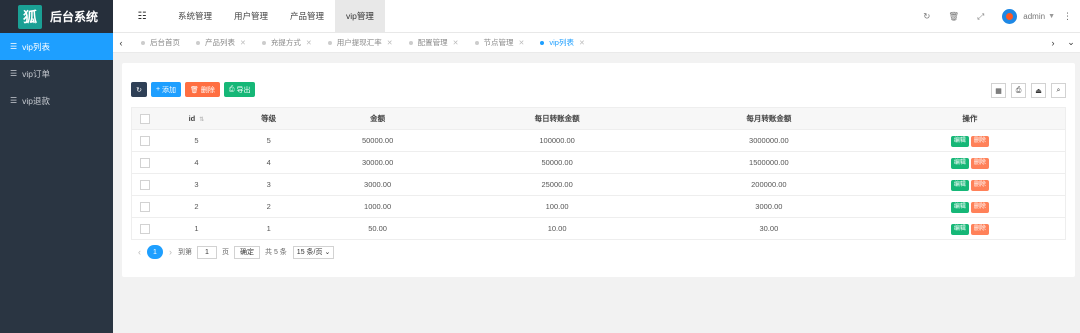  What do you see at coordinates (307, 16) in the screenshot?
I see `topnav-products: 产品管理` at bounding box center [307, 16].